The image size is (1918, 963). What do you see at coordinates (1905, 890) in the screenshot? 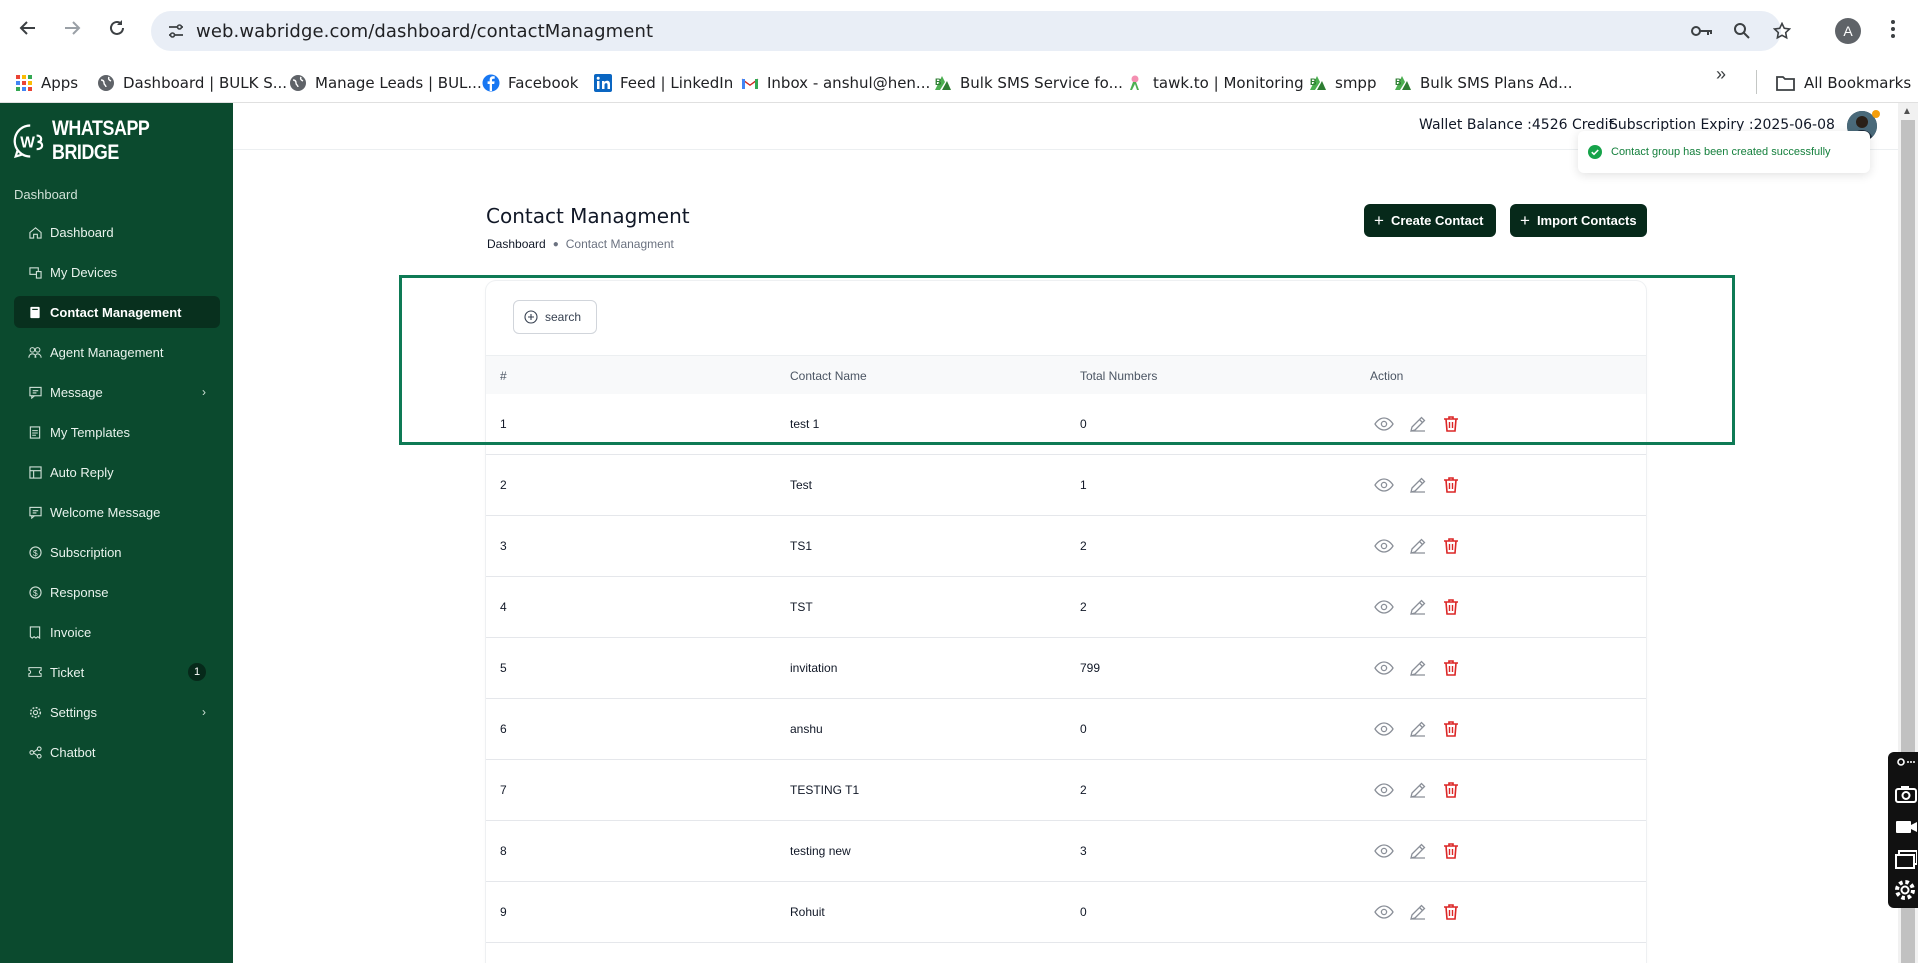
I see `gear-icon` at bounding box center [1905, 890].